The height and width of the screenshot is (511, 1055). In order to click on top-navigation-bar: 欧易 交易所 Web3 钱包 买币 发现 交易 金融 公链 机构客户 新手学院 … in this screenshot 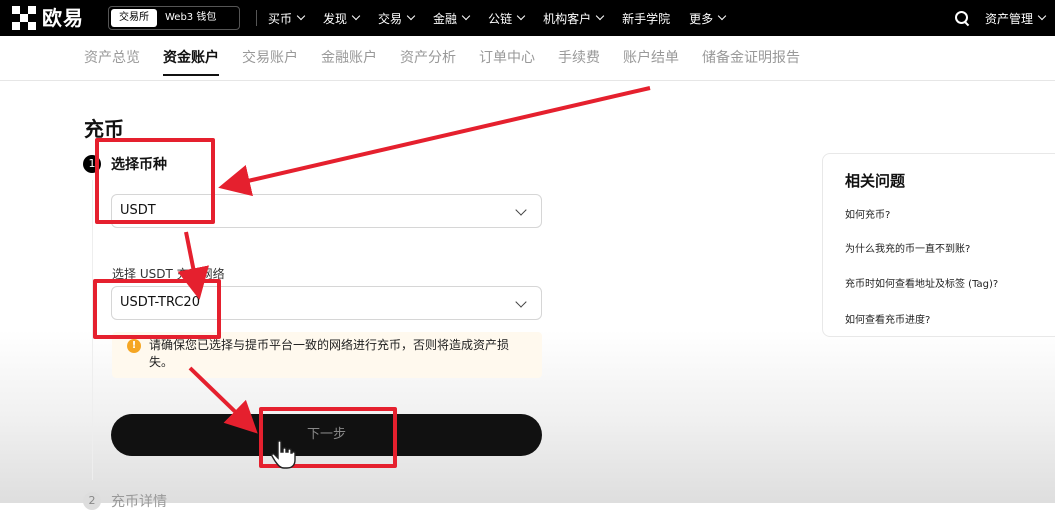, I will do `click(527, 18)`.